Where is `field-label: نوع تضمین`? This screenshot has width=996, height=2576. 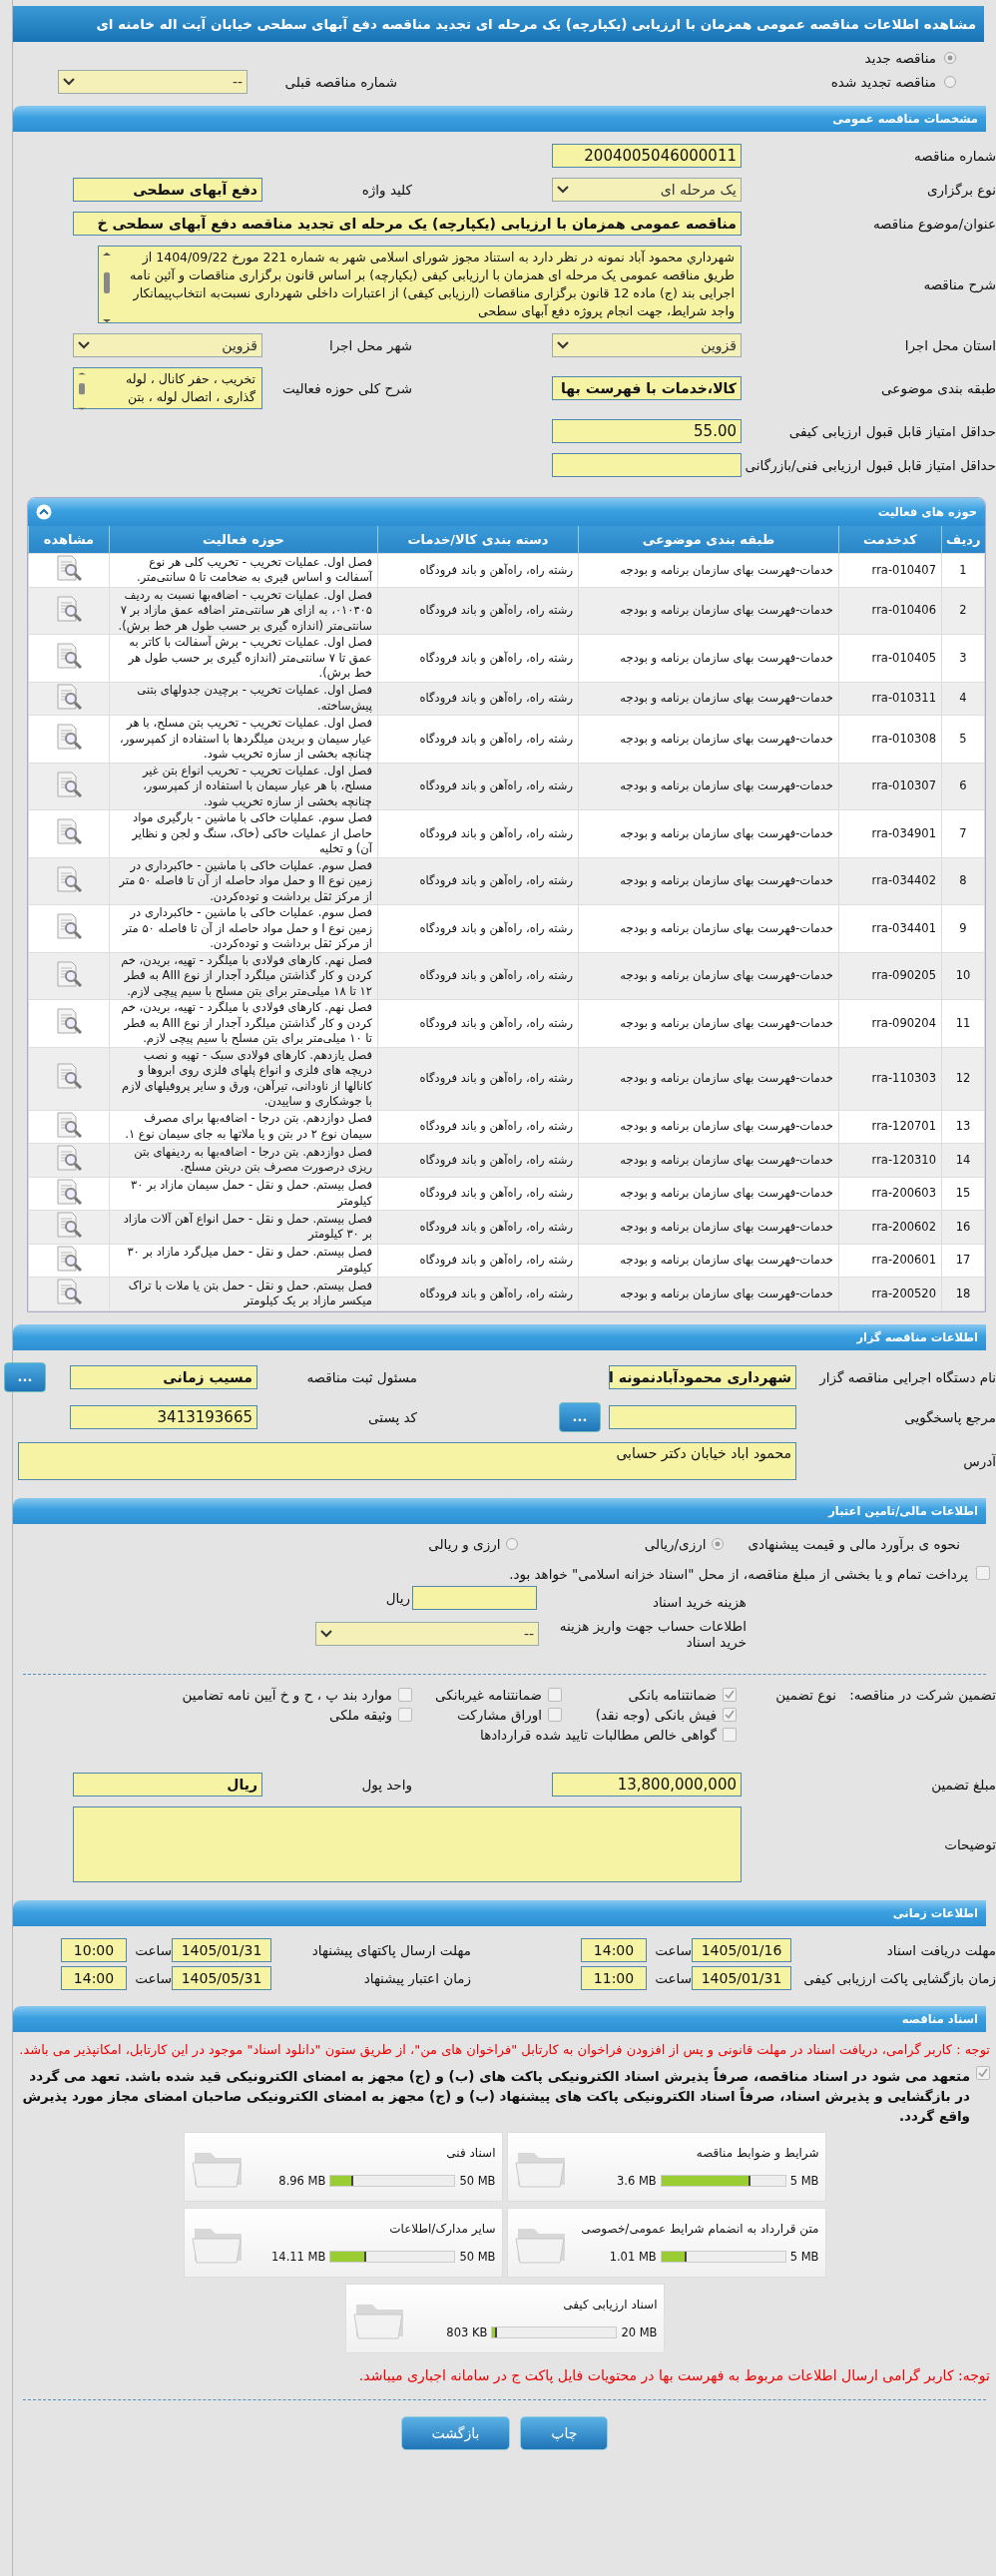 field-label: نوع تضمین is located at coordinates (805, 1695).